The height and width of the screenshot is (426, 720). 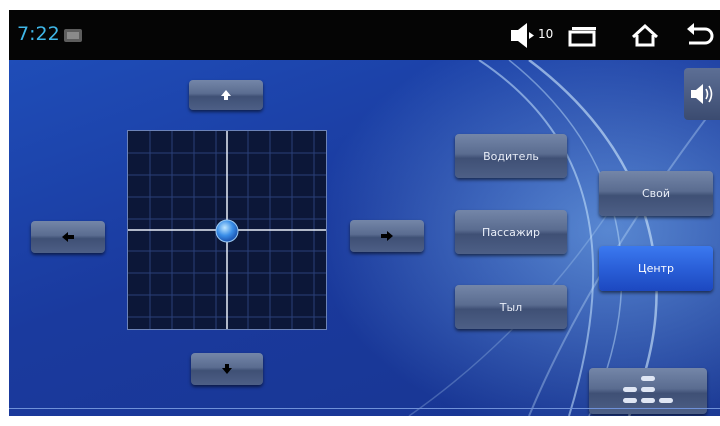 What do you see at coordinates (648, 389) in the screenshot?
I see `equalizer-icon` at bounding box center [648, 389].